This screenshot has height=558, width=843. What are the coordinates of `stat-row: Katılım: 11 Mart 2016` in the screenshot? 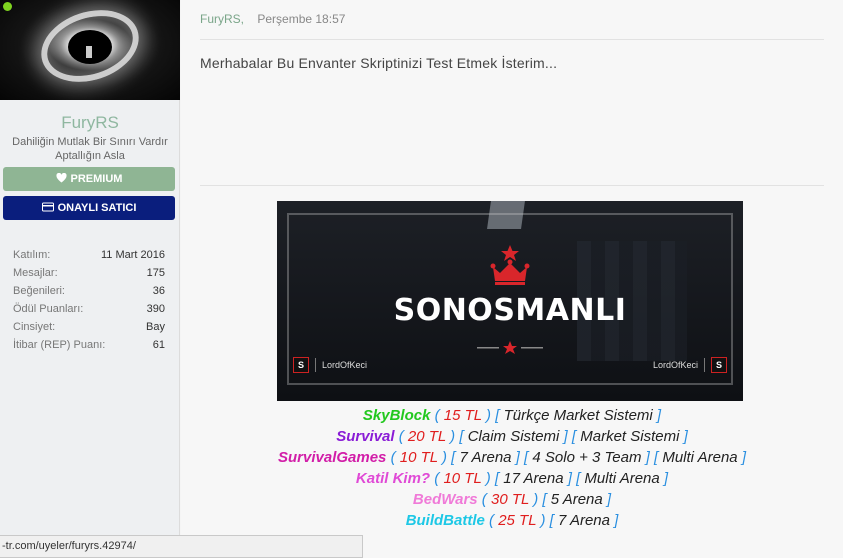 It's located at (89, 255).